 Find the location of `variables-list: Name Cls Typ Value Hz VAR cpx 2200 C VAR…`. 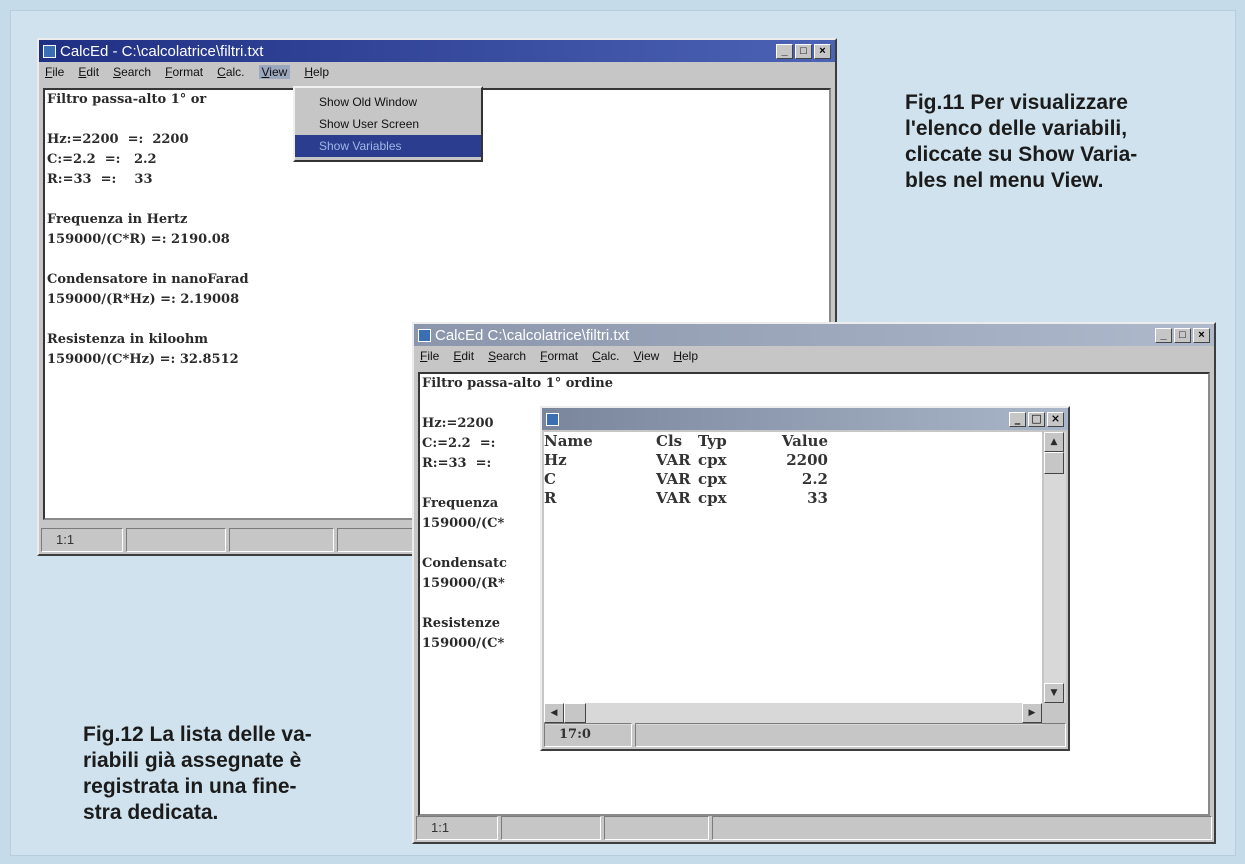

variables-list: Name Cls Typ Value Hz VAR cpx 2200 C VAR… is located at coordinates (793, 567).